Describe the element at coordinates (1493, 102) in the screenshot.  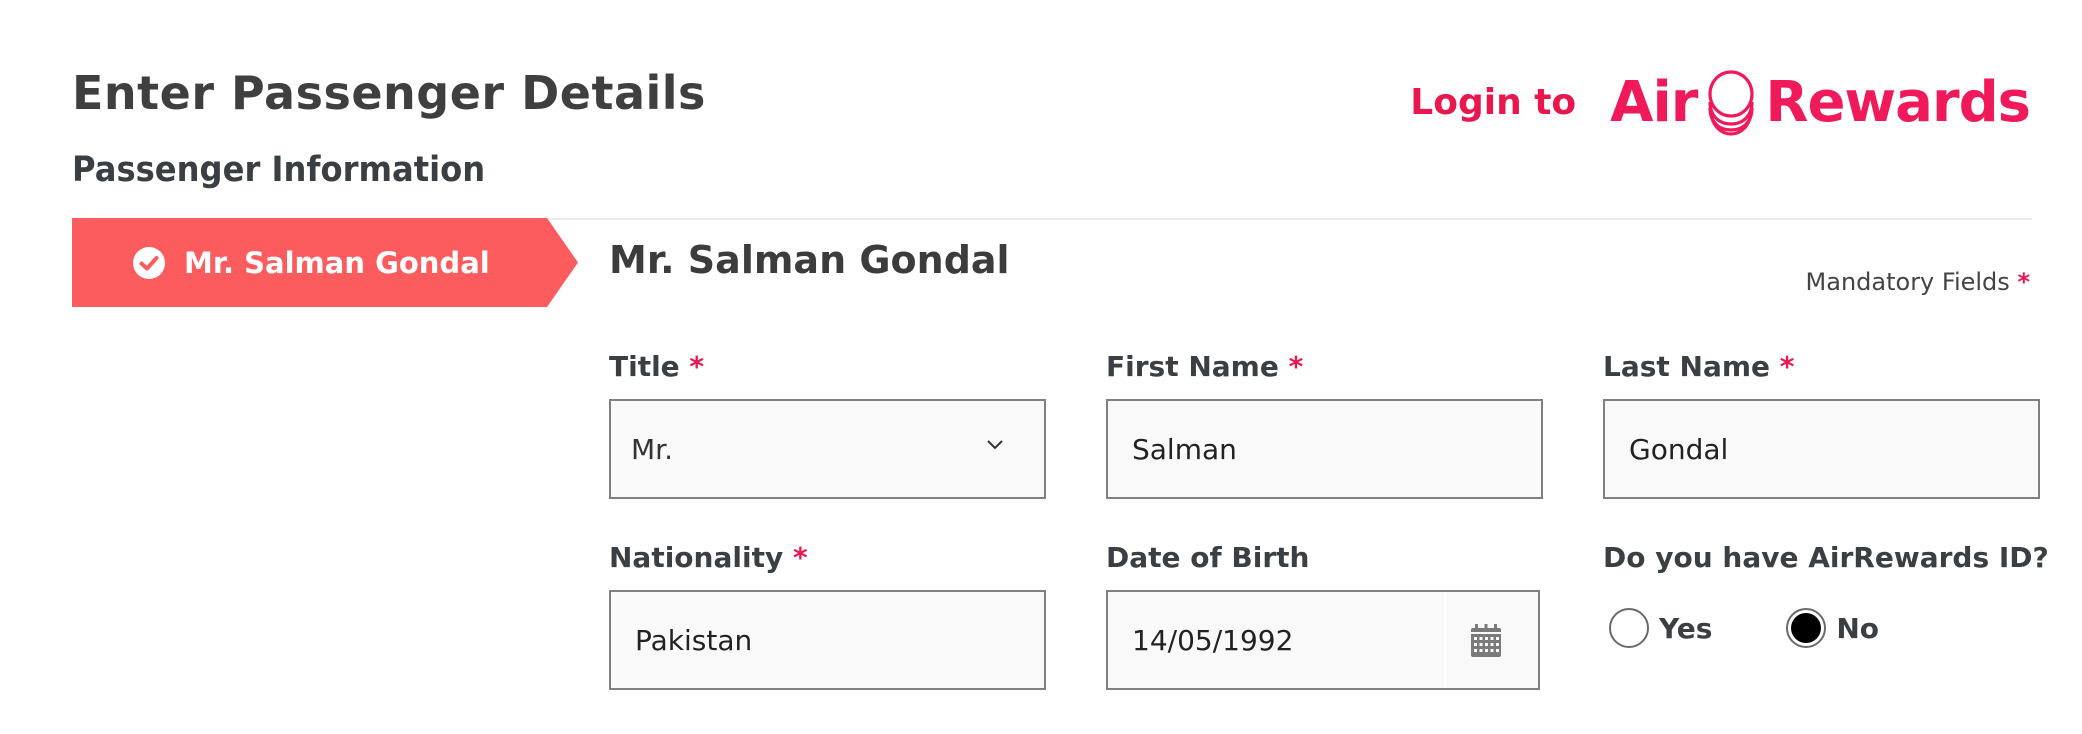
I see `login-label: Login to` at that location.